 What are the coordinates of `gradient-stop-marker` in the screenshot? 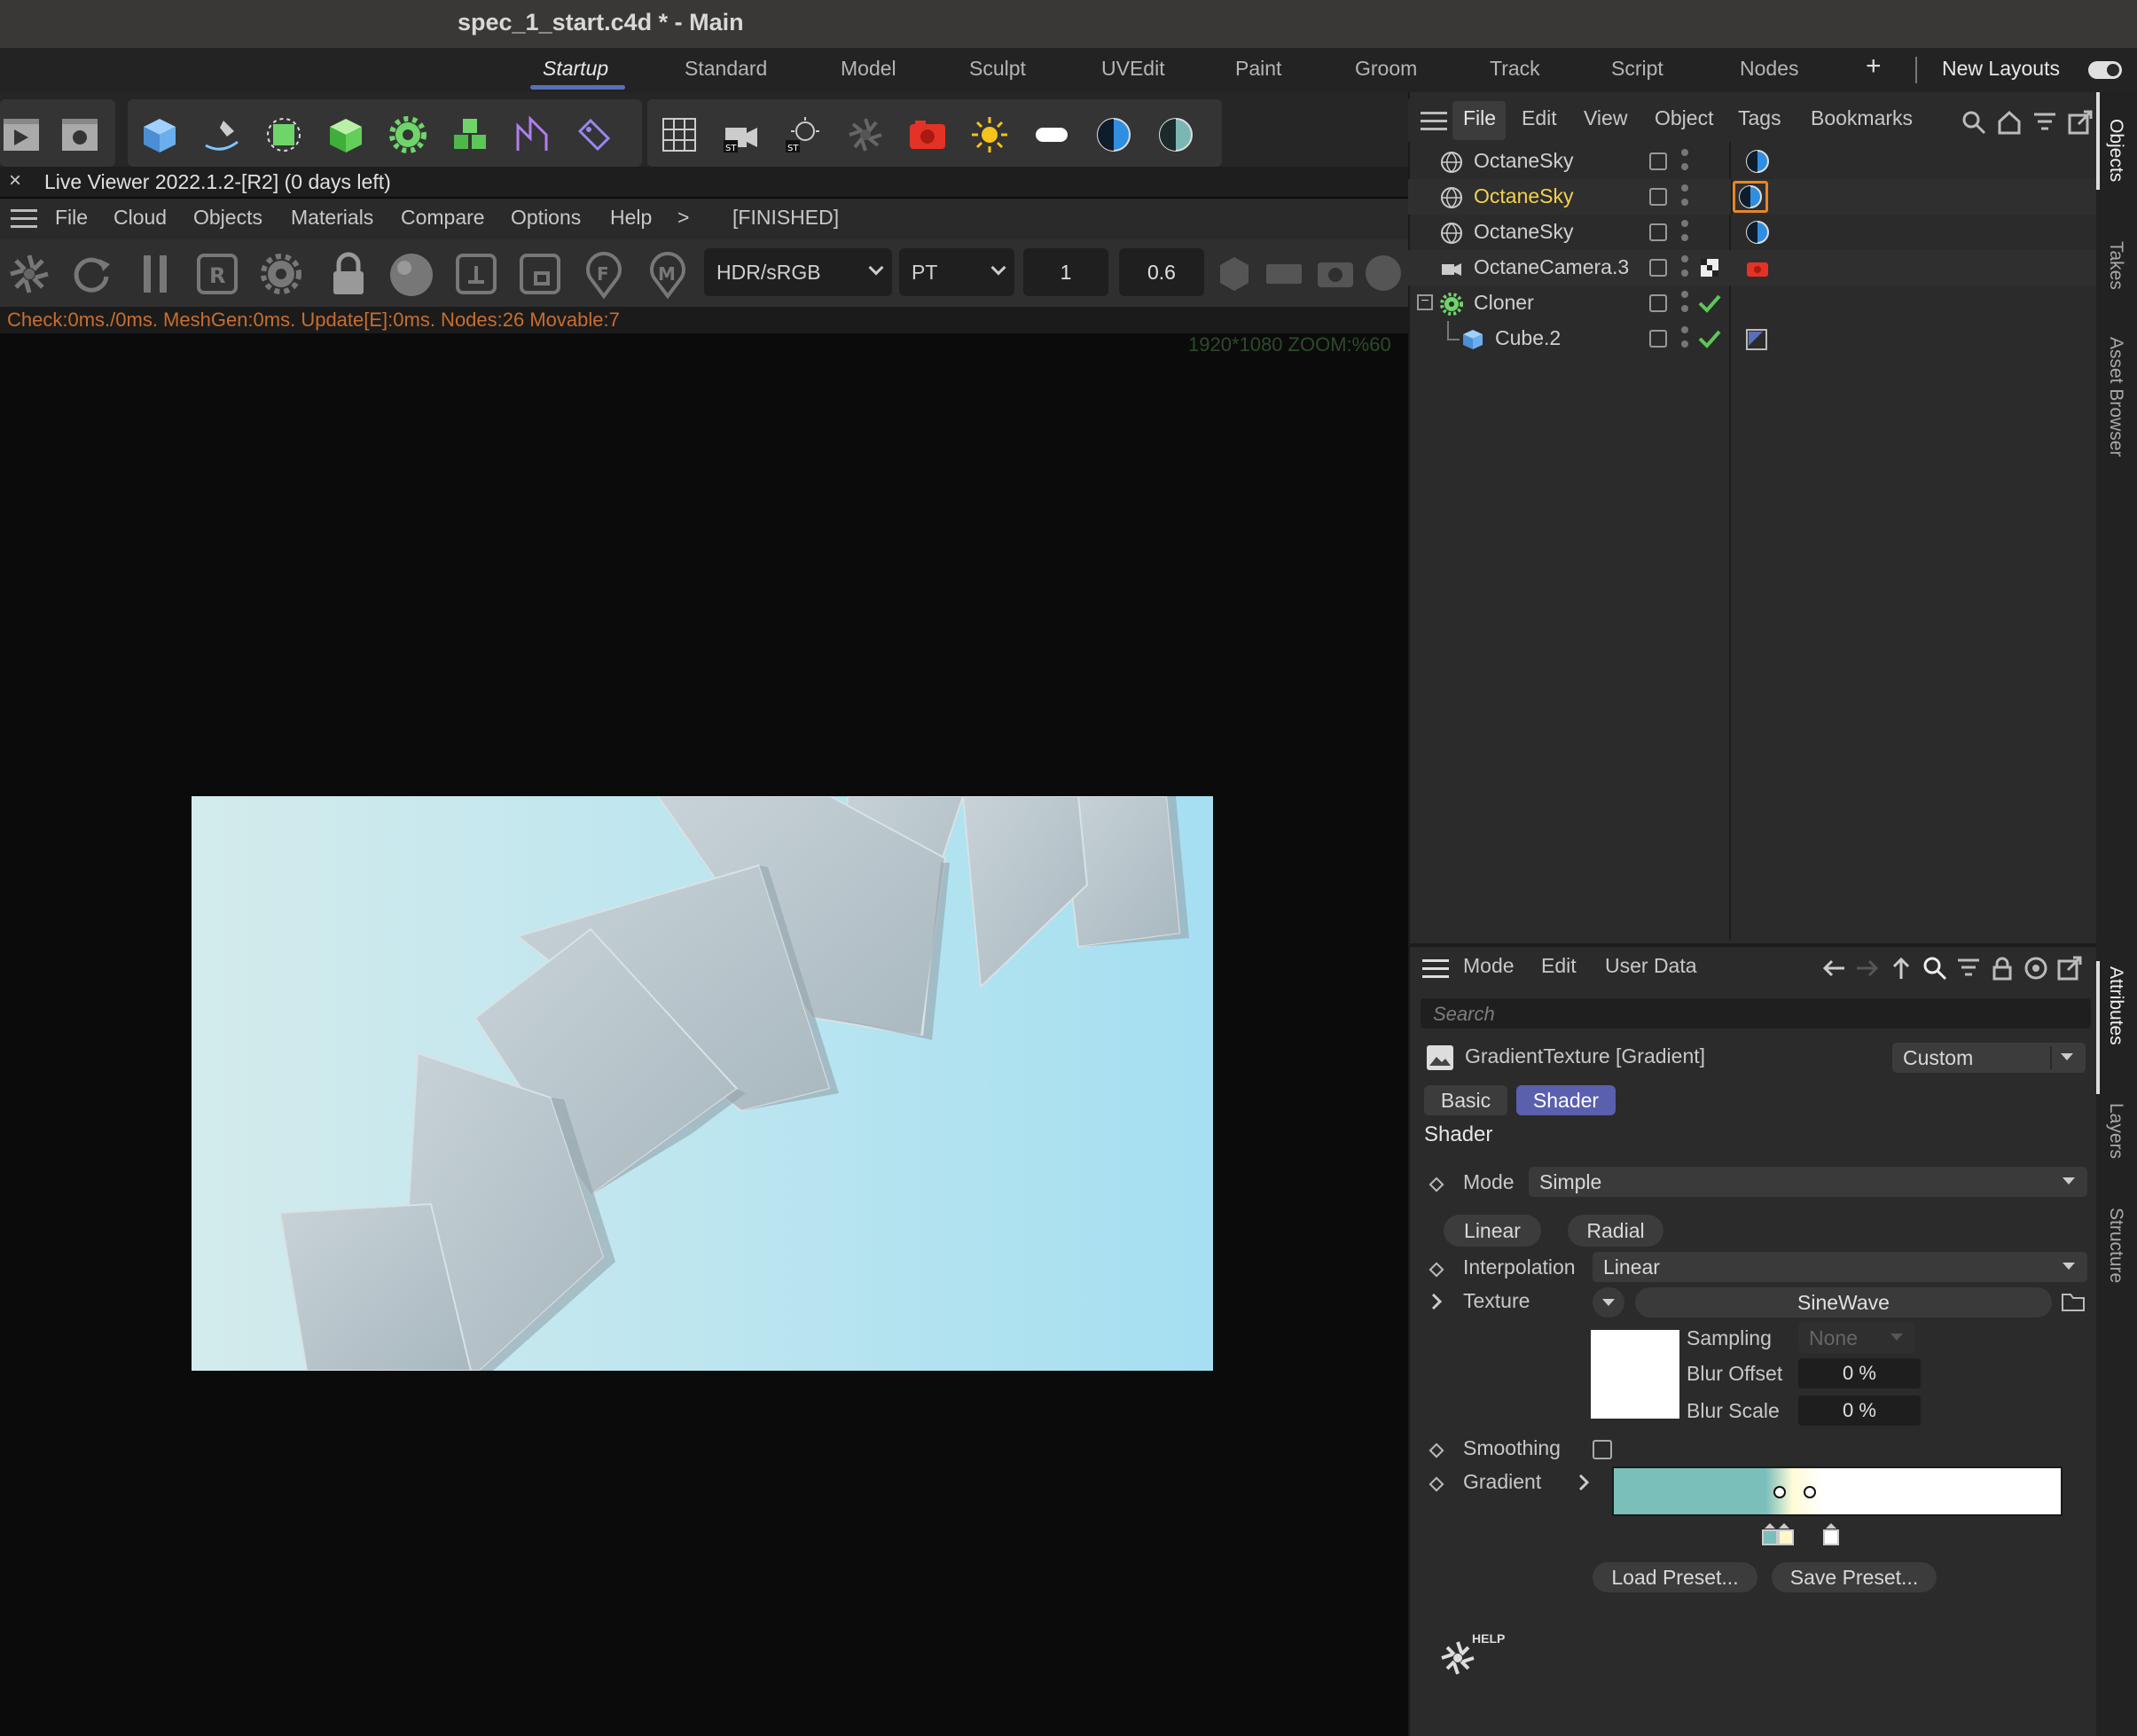 It's located at (1831, 1534).